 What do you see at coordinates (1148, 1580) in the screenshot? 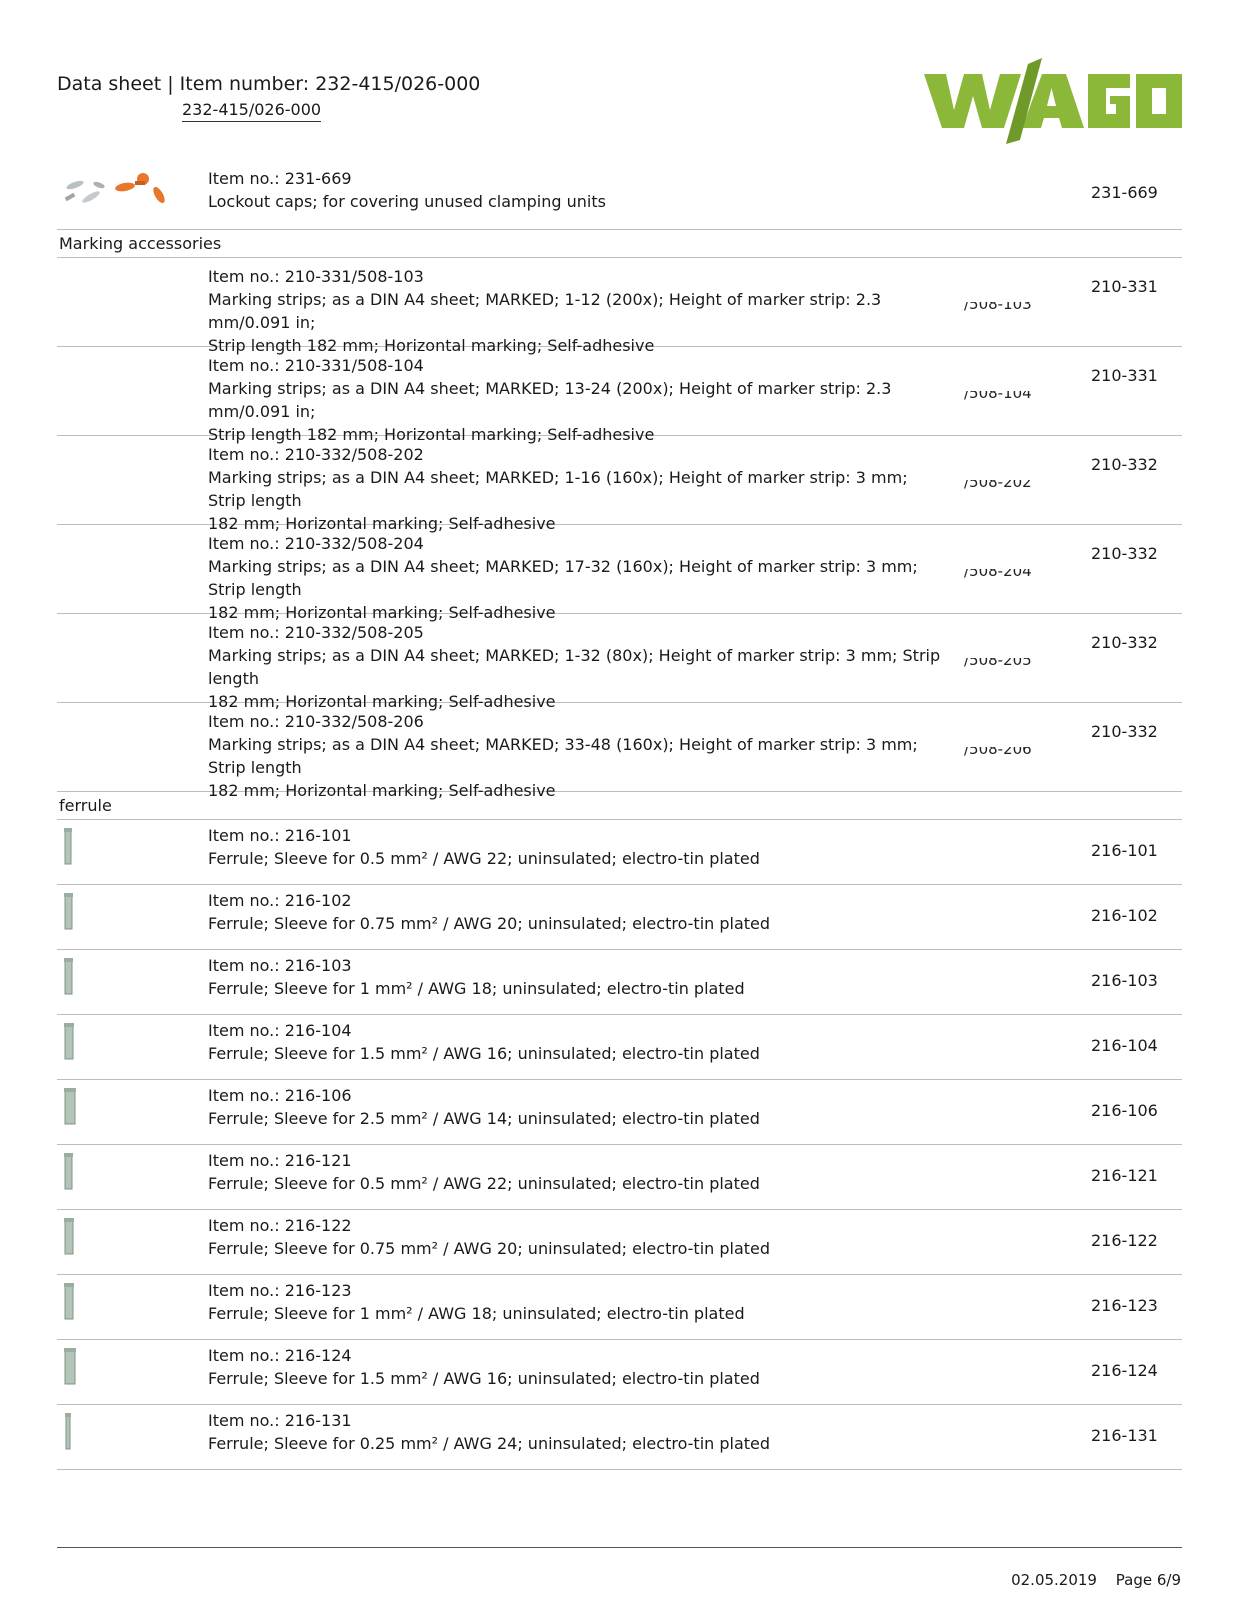
I see `page-number: Page 6/9` at bounding box center [1148, 1580].